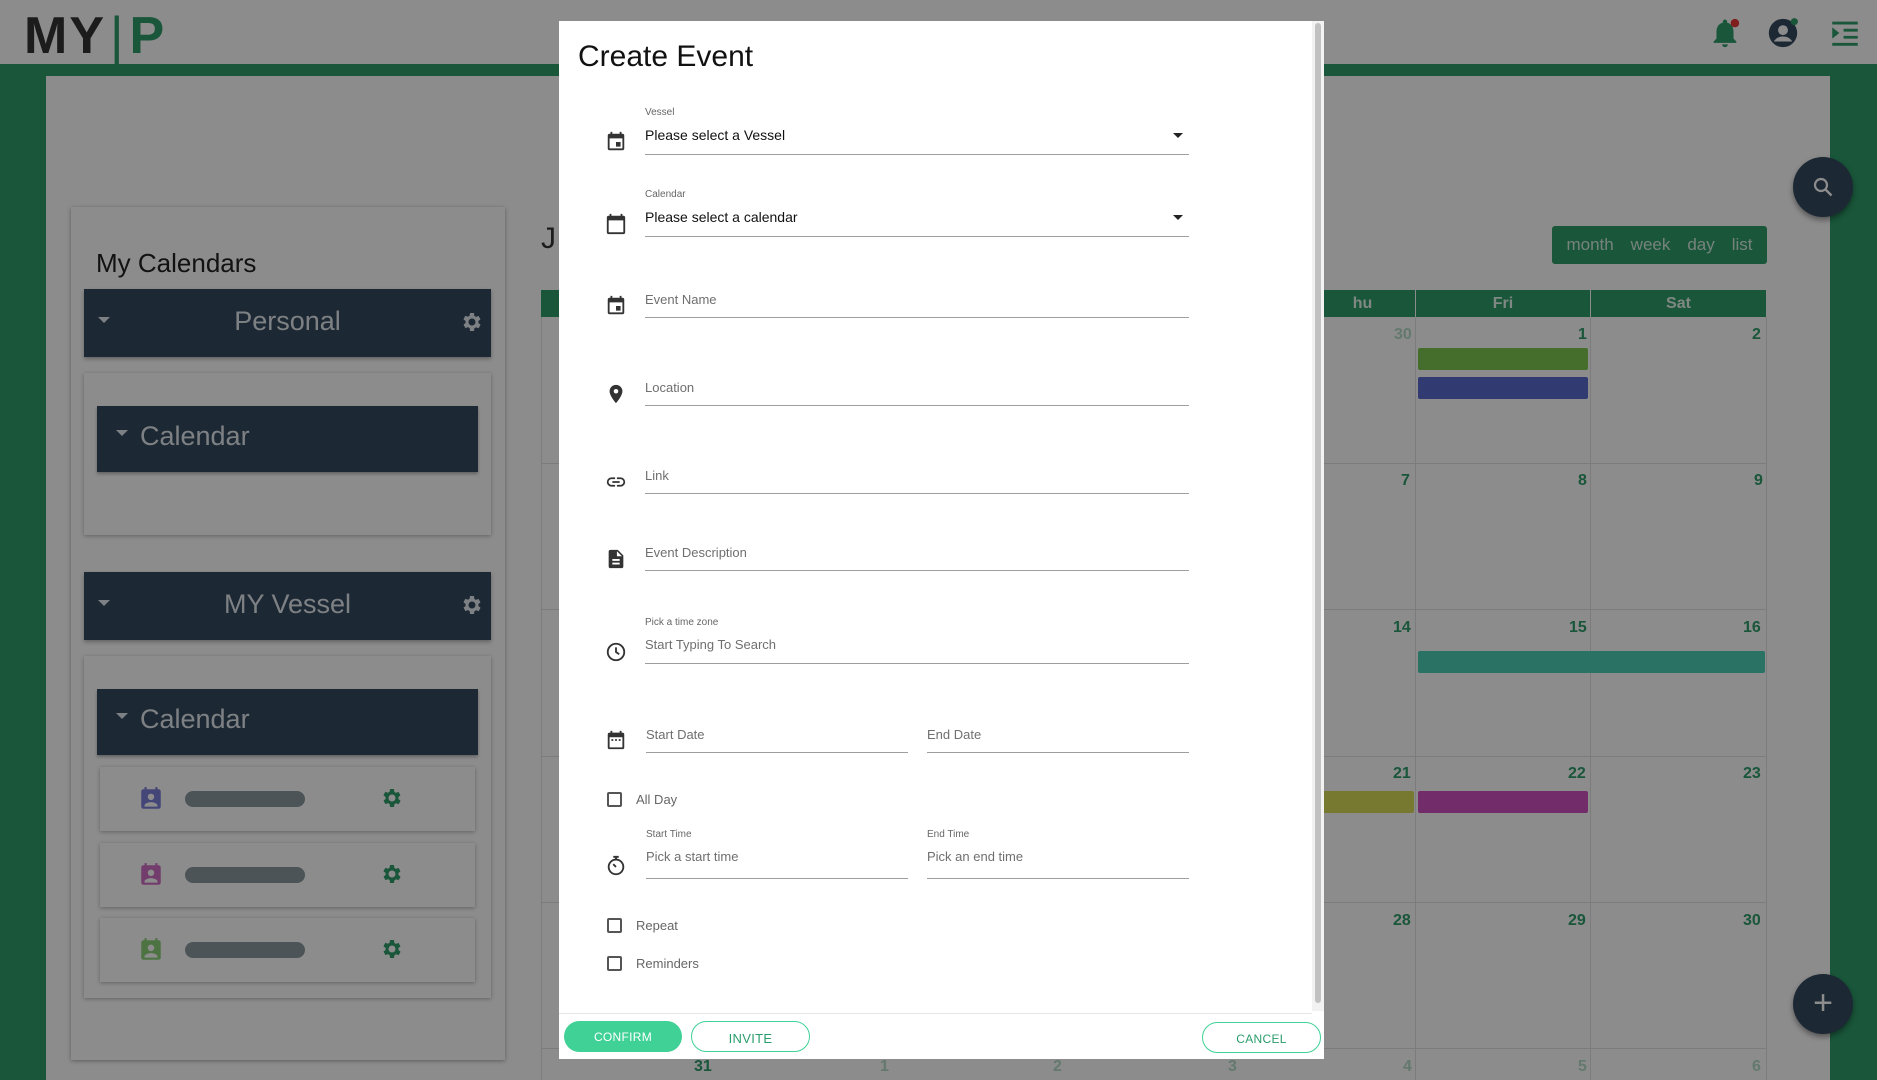 The height and width of the screenshot is (1080, 1877). I want to click on timer-icon, so click(616, 865).